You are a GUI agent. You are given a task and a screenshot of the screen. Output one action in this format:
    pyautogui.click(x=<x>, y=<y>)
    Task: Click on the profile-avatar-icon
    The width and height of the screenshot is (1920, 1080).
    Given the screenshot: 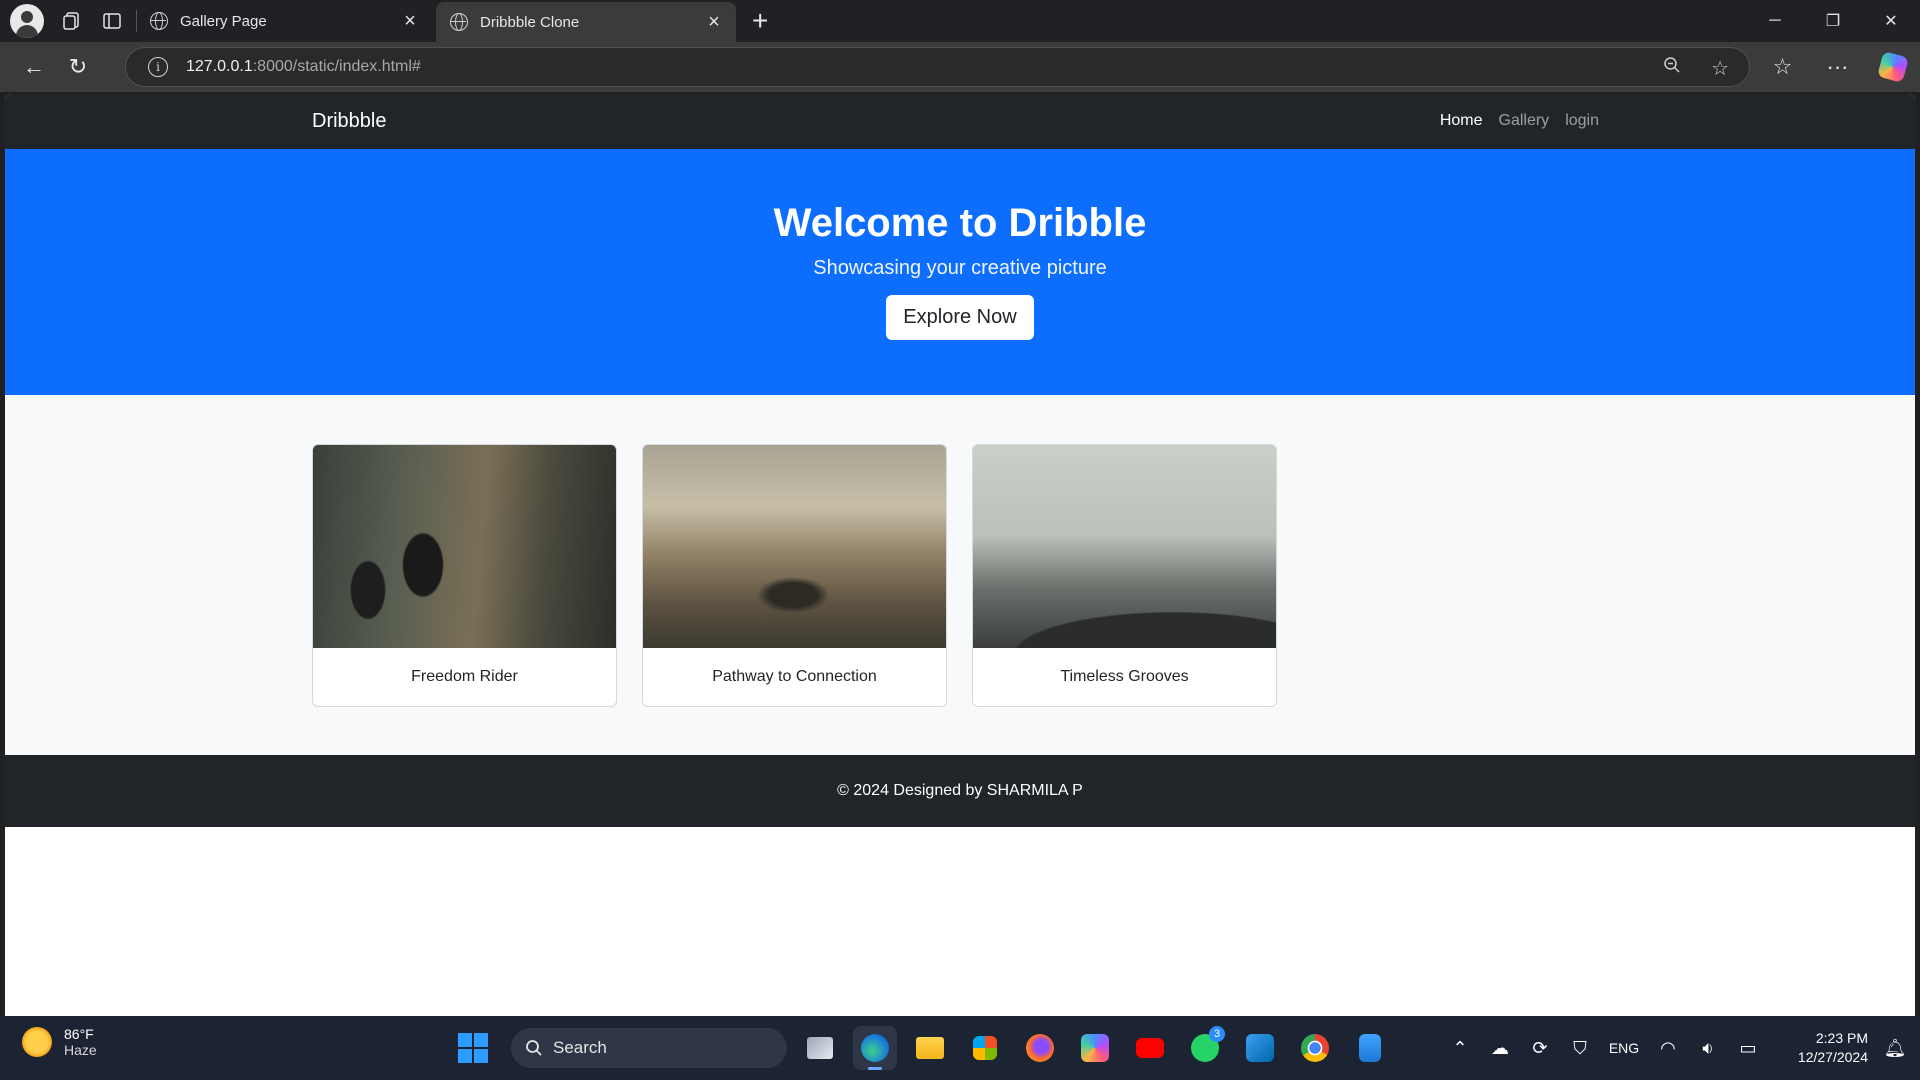 What is the action you would take?
    pyautogui.click(x=27, y=21)
    